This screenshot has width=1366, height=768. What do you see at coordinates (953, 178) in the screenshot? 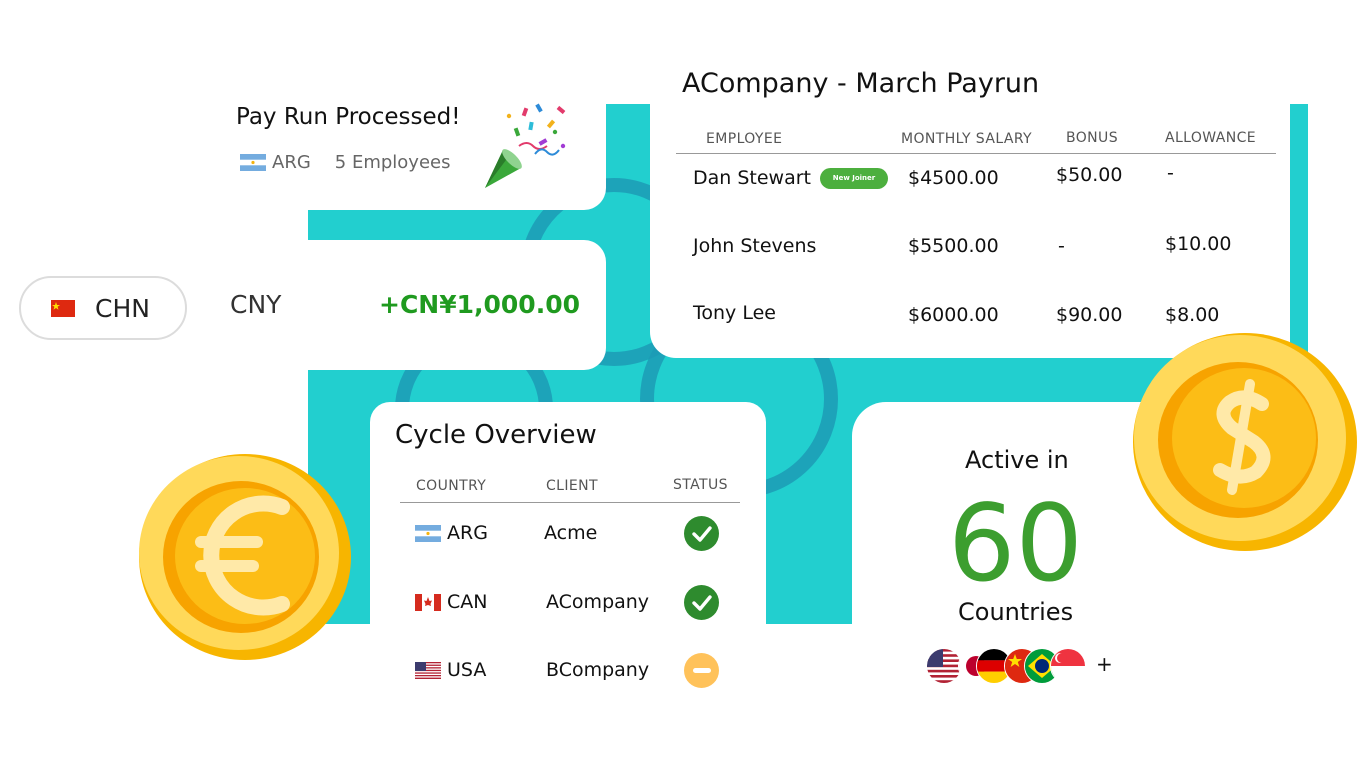
I see `salary-cell: $4500.00` at bounding box center [953, 178].